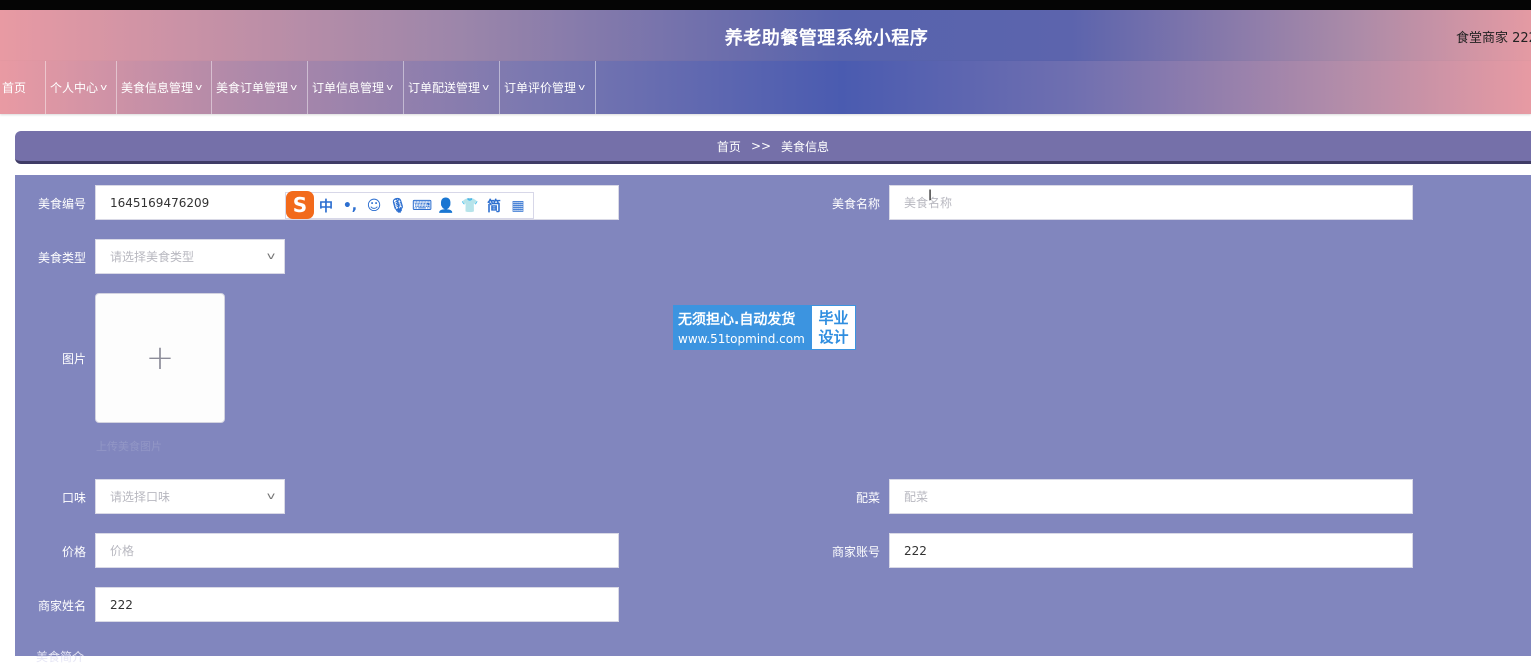 This screenshot has height=665, width=1531. What do you see at coordinates (61, 204) in the screenshot?
I see `food-no-label: 美食编号` at bounding box center [61, 204].